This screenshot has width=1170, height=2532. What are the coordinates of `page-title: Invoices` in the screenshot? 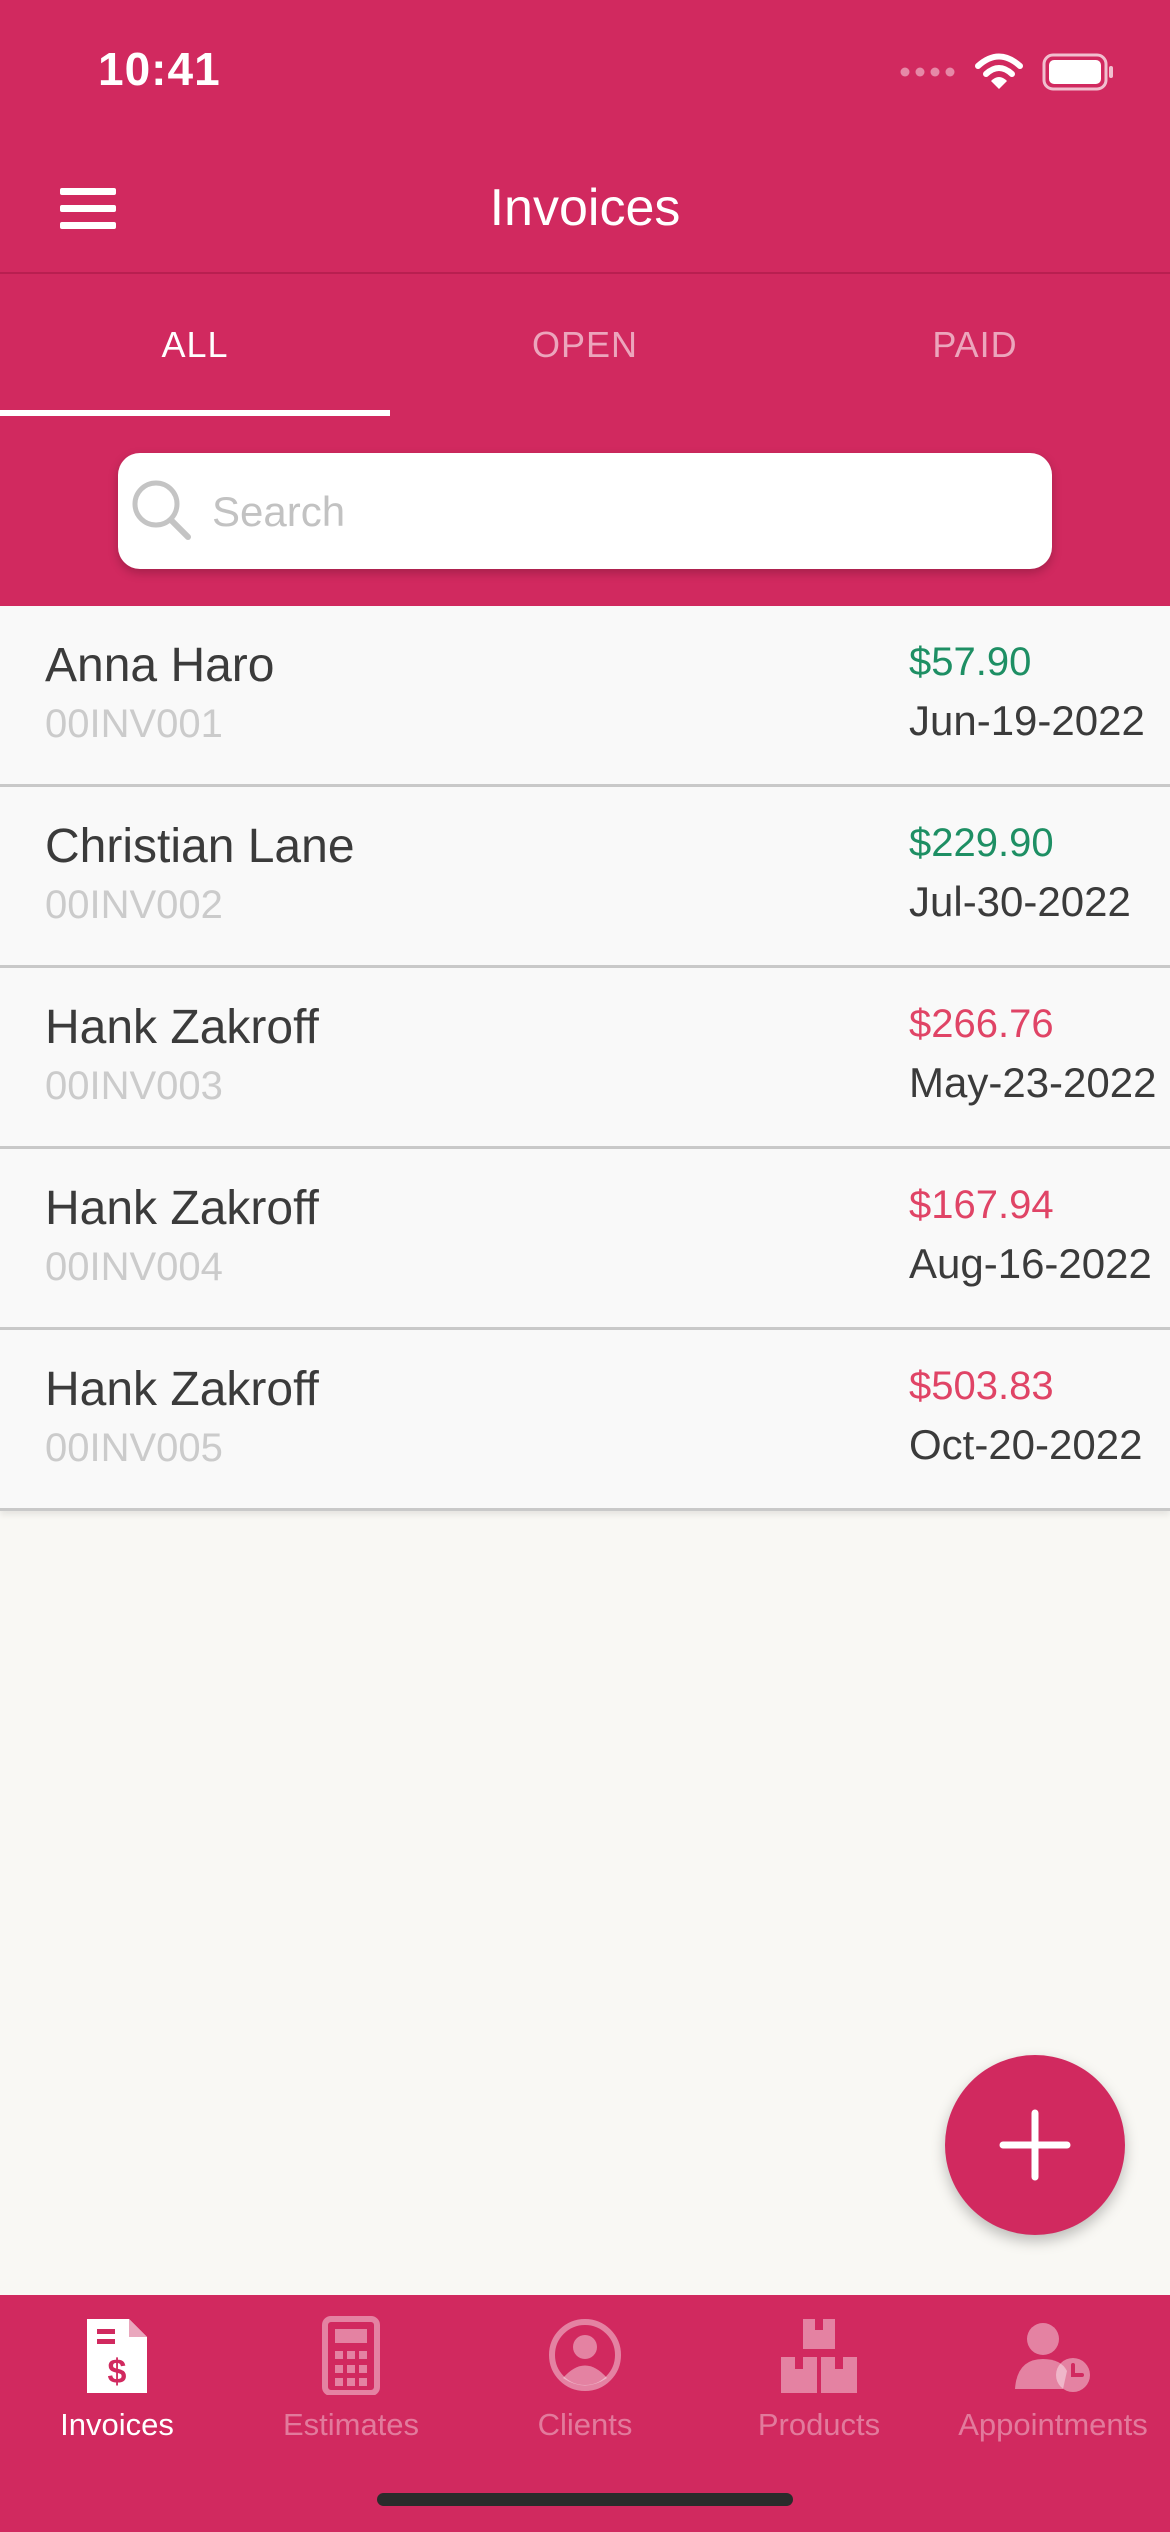 It's located at (585, 208).